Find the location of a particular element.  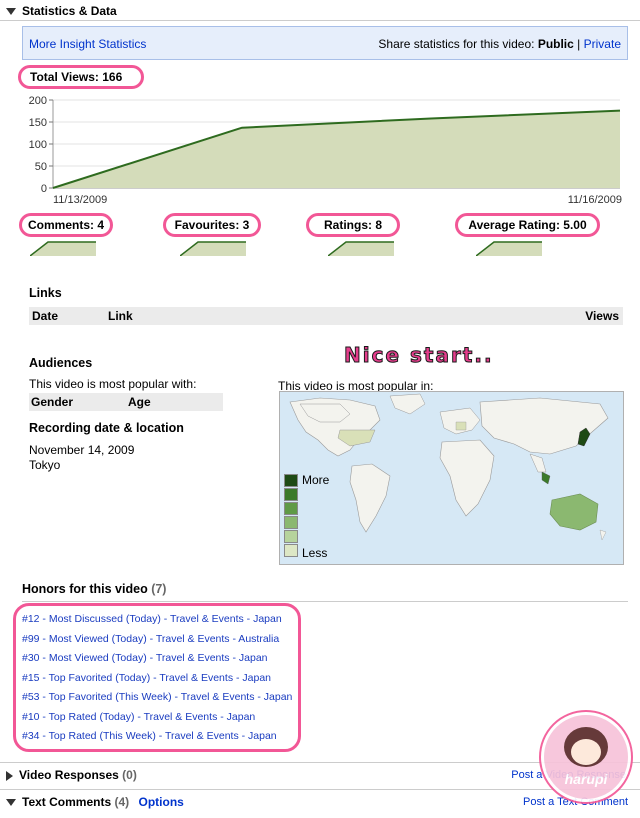

audiences-col-age: Age is located at coordinates (139, 402).